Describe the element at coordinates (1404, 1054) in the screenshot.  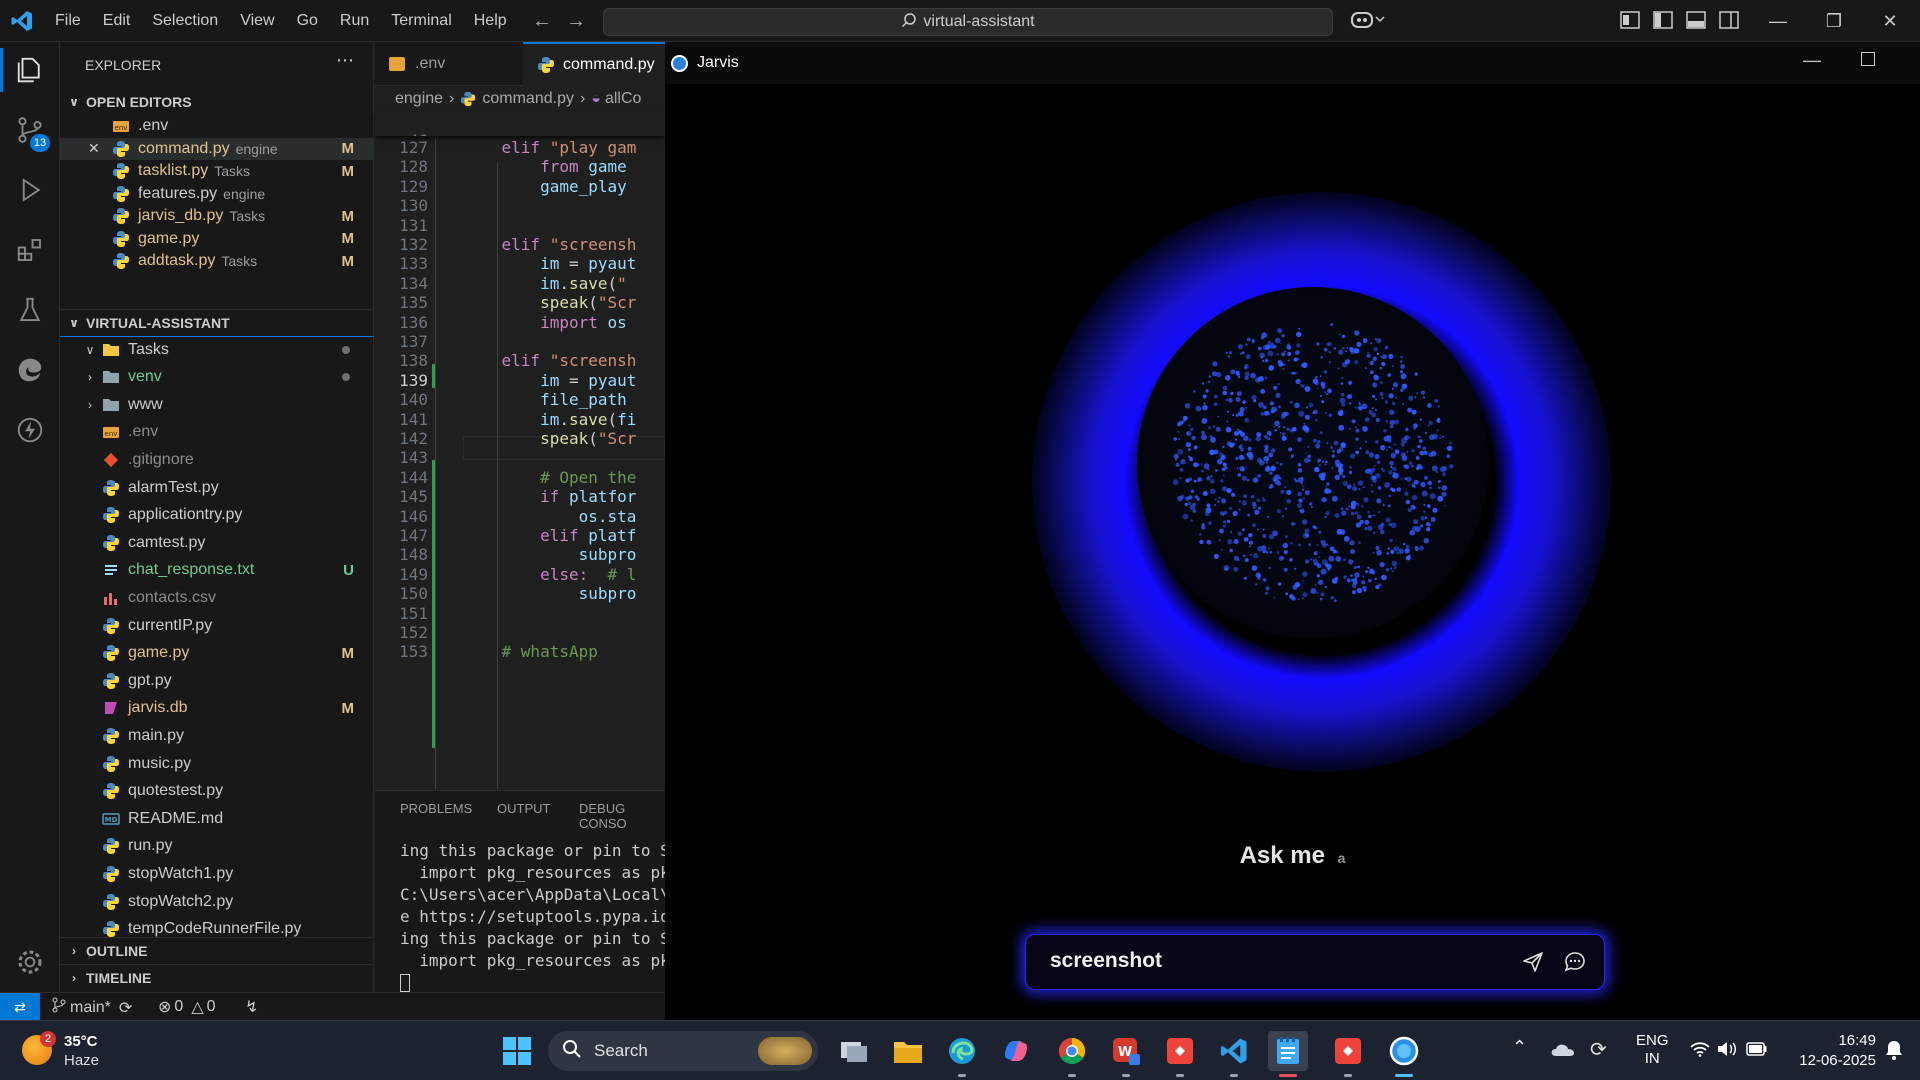
I see `jarvis-taskbar-icon` at that location.